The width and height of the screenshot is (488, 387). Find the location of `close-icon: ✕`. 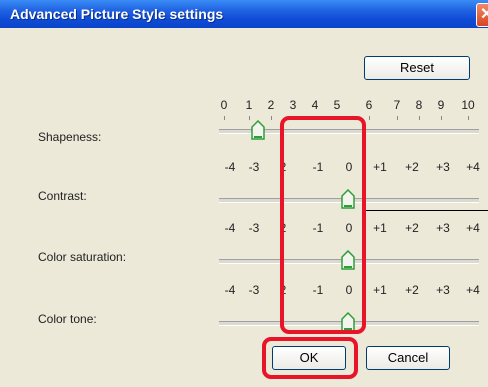

close-icon: ✕ is located at coordinates (484, 14).